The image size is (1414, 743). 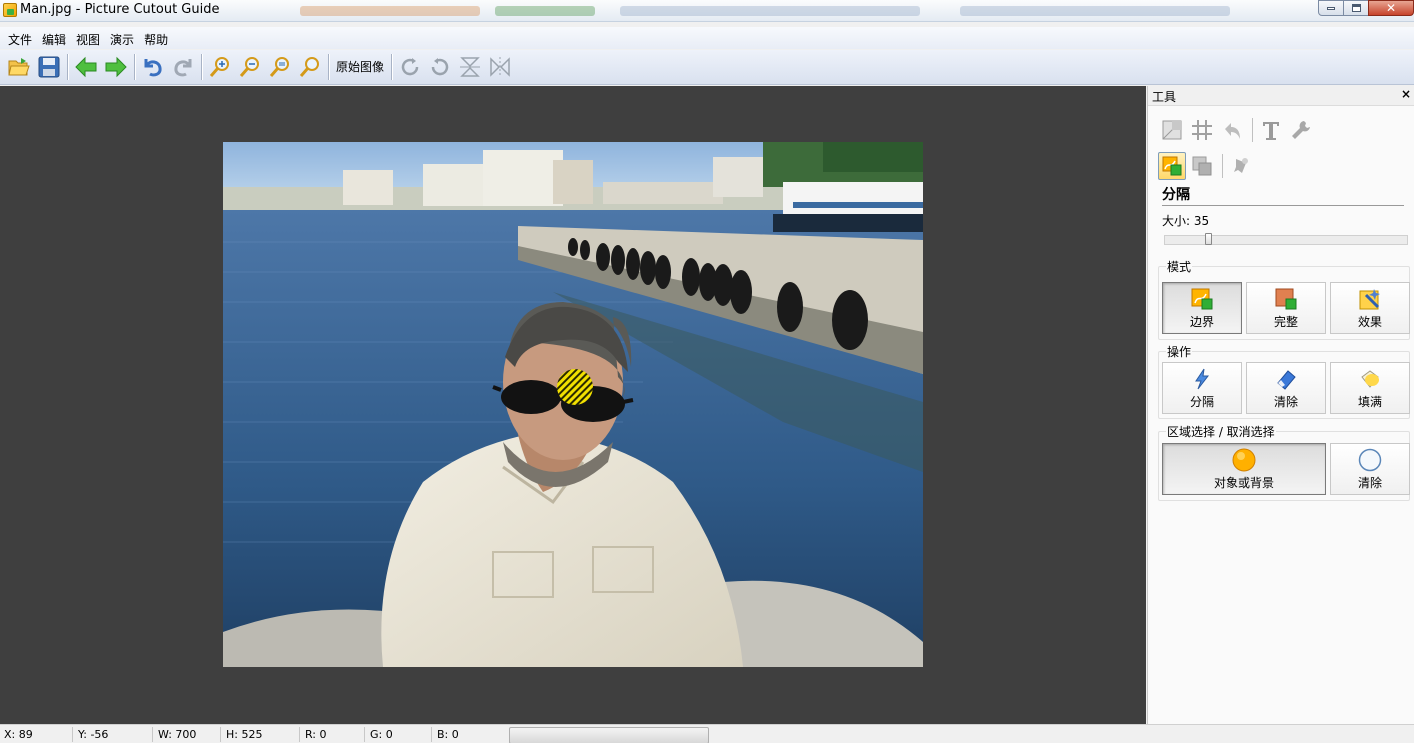 What do you see at coordinates (609, 735) in the screenshot?
I see `progress-bar` at bounding box center [609, 735].